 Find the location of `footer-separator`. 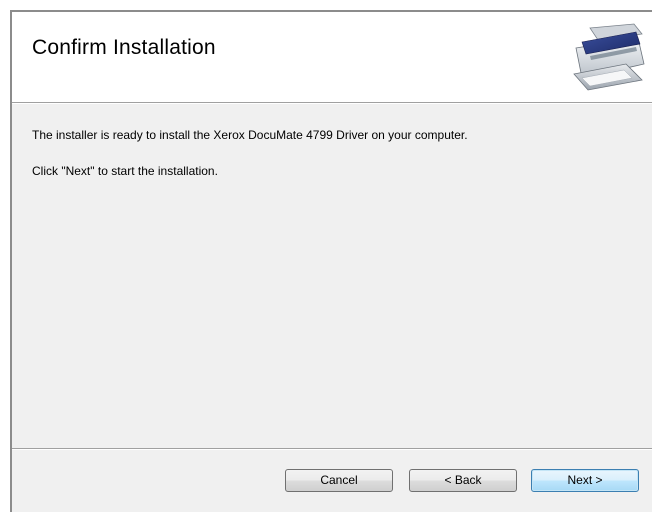

footer-separator is located at coordinates (332, 449).